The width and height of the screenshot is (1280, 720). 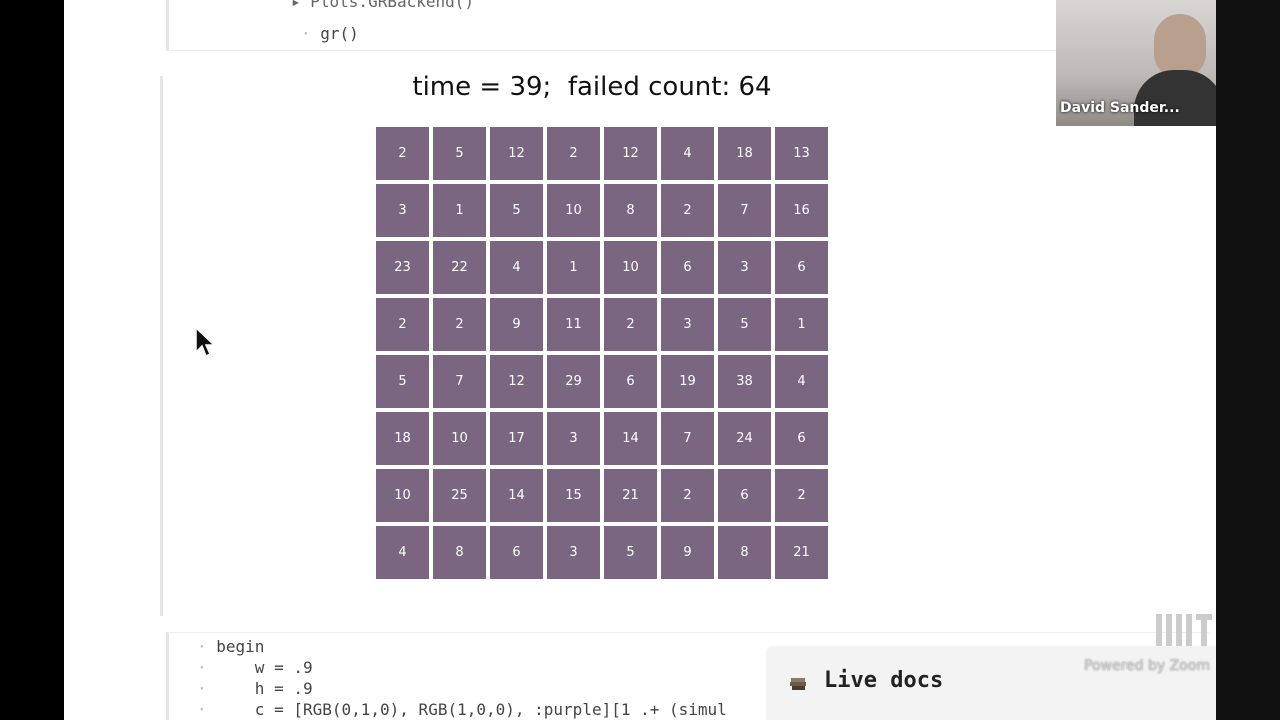 What do you see at coordinates (1150, 644) in the screenshot?
I see `watermark: Powered by Zoom` at bounding box center [1150, 644].